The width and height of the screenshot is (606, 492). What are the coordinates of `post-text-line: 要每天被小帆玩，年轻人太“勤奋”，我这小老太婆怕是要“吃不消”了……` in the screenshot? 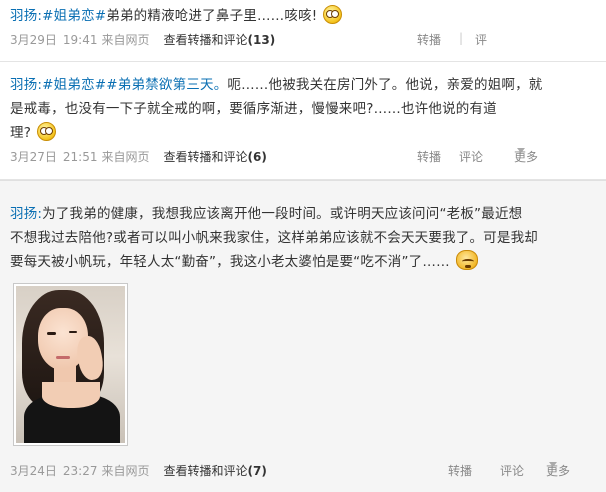 It's located at (230, 262).